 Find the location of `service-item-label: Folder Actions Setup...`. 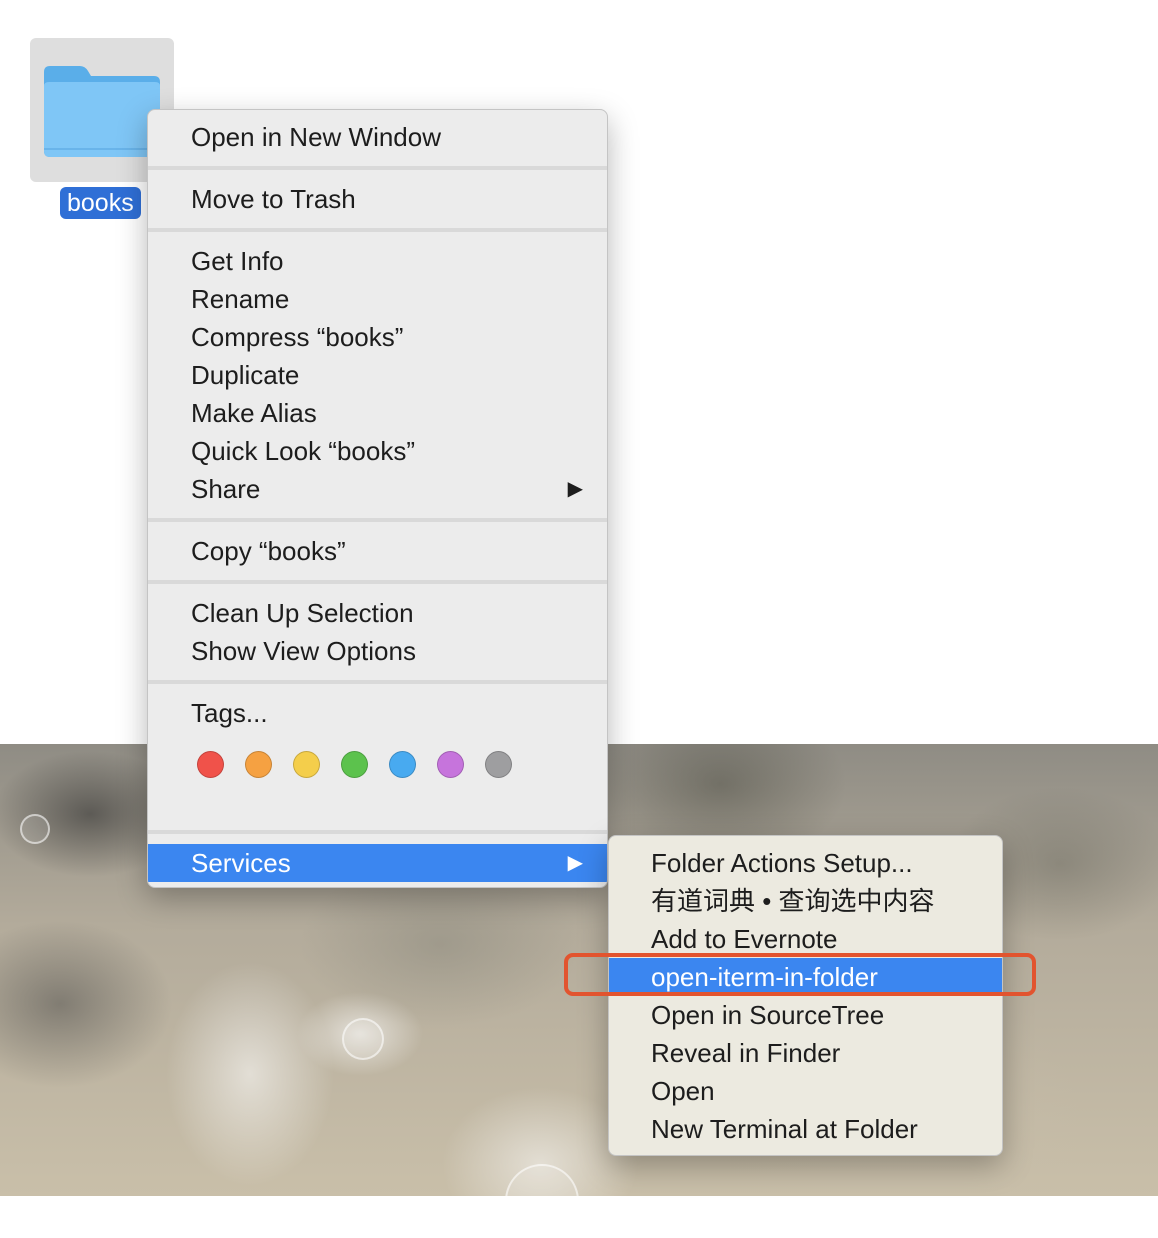

service-item-label: Folder Actions Setup... is located at coordinates (782, 863).